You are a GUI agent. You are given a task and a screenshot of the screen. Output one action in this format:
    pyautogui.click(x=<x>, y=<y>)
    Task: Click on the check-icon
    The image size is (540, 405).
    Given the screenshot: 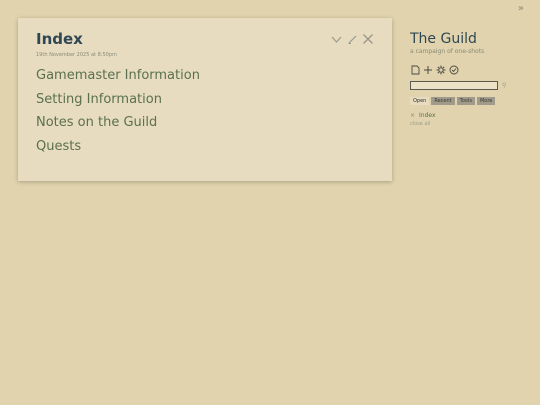 What is the action you would take?
    pyautogui.click(x=454, y=70)
    